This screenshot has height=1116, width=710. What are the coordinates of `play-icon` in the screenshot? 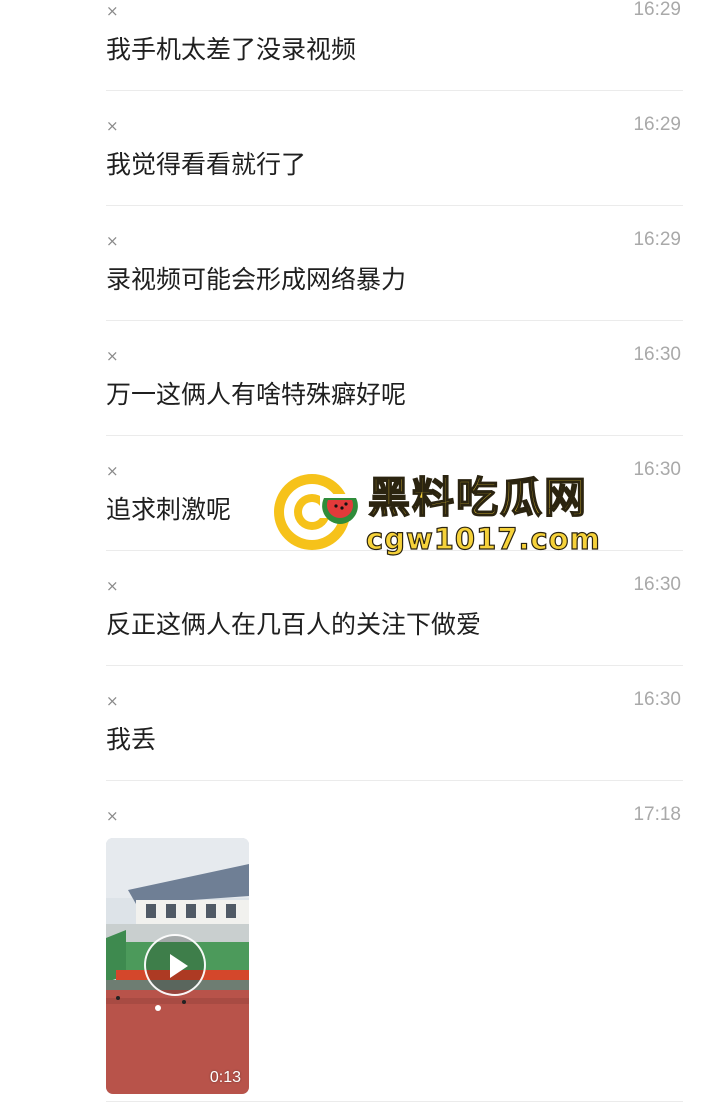 It's located at (175, 965).